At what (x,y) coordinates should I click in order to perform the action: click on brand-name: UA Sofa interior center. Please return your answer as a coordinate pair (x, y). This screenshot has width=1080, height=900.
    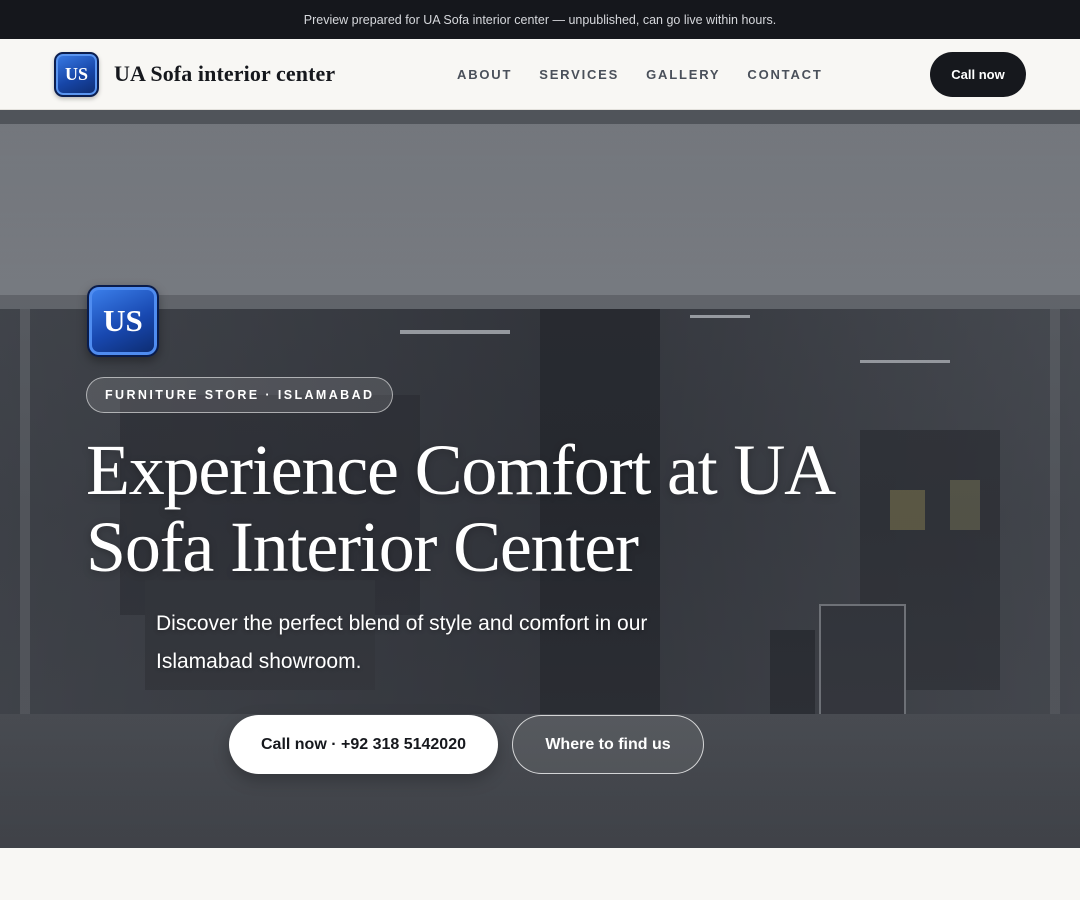
    Looking at the image, I should click on (224, 74).